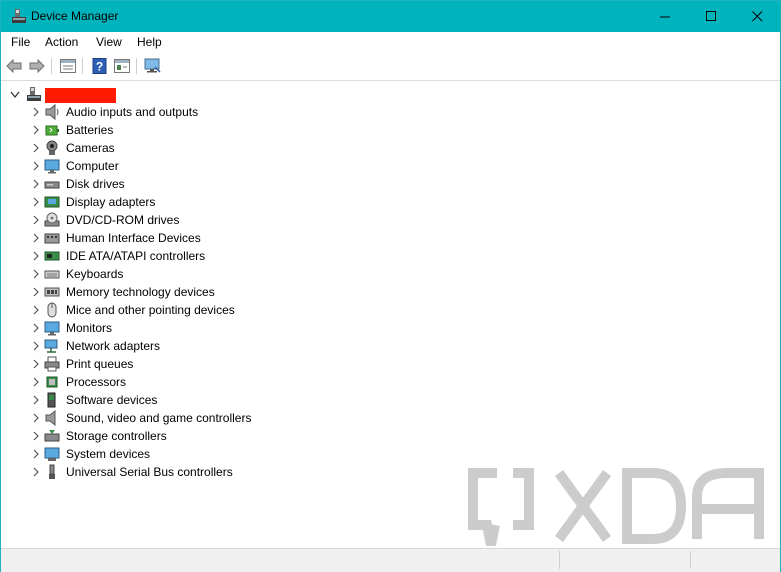 Image resolution: width=781 pixels, height=572 pixels. What do you see at coordinates (202, 346) in the screenshot?
I see `tree-category-row: Network adapters` at bounding box center [202, 346].